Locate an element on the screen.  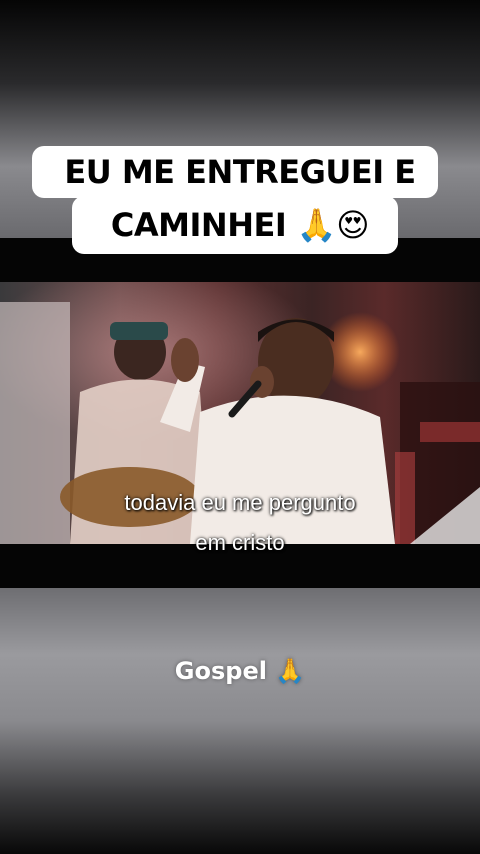
subtitle-line1: todavia eu me pergunto is located at coordinates (240, 502).